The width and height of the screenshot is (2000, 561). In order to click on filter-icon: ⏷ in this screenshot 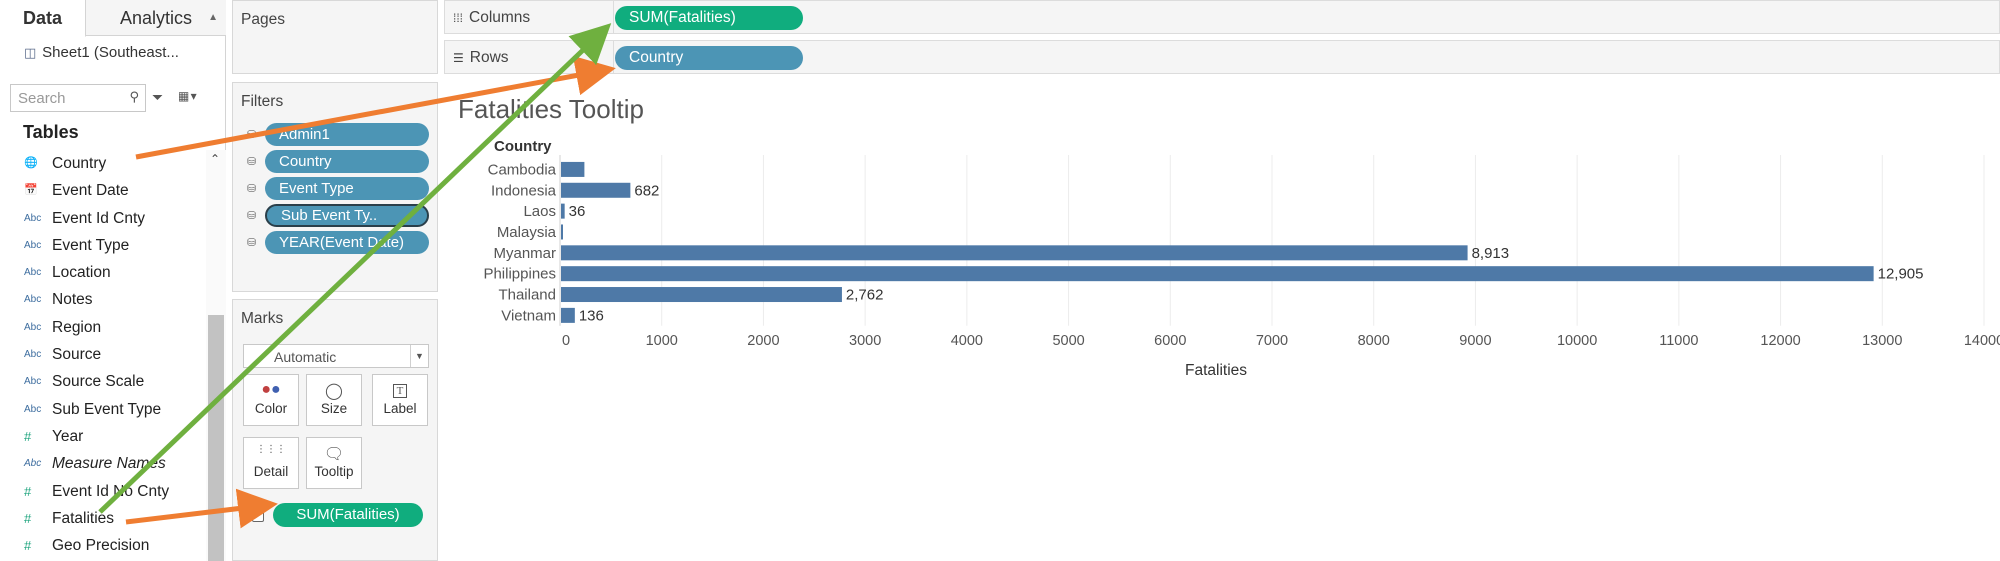, I will do `click(157, 97)`.